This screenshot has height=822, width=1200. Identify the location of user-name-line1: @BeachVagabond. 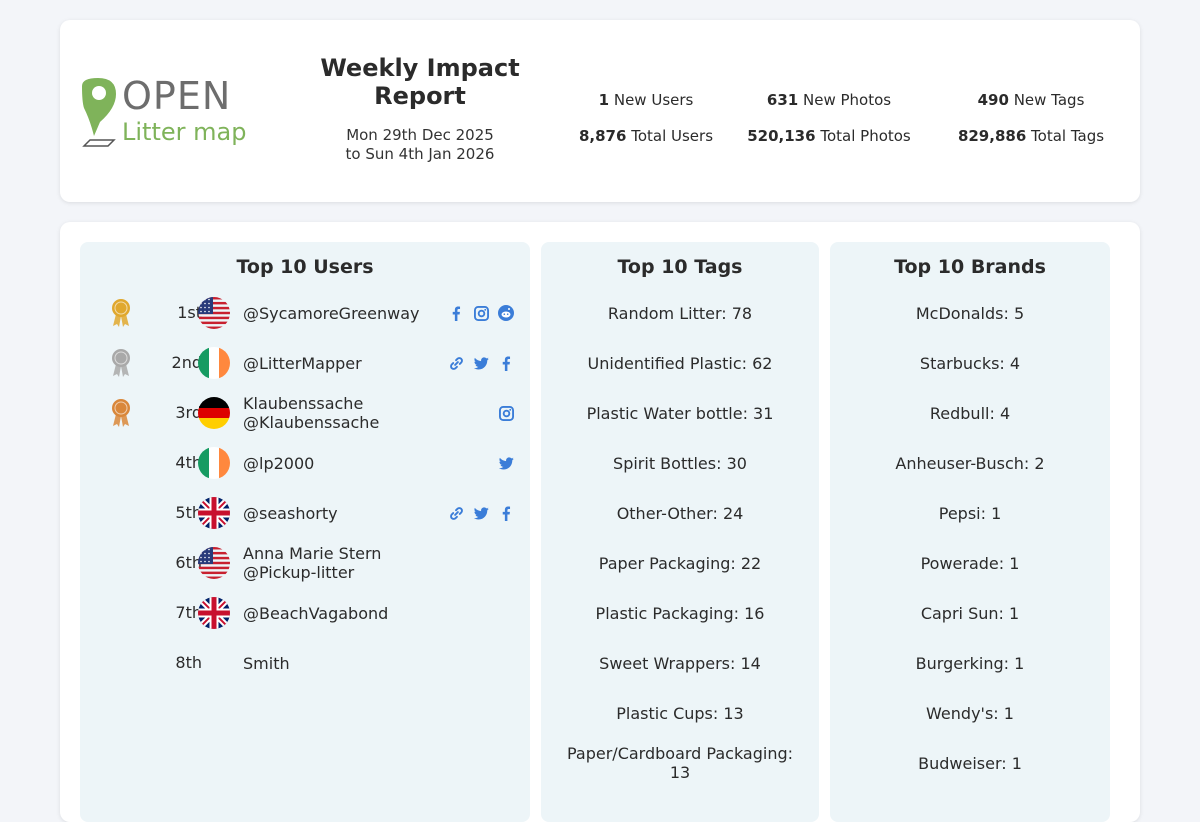
(316, 613).